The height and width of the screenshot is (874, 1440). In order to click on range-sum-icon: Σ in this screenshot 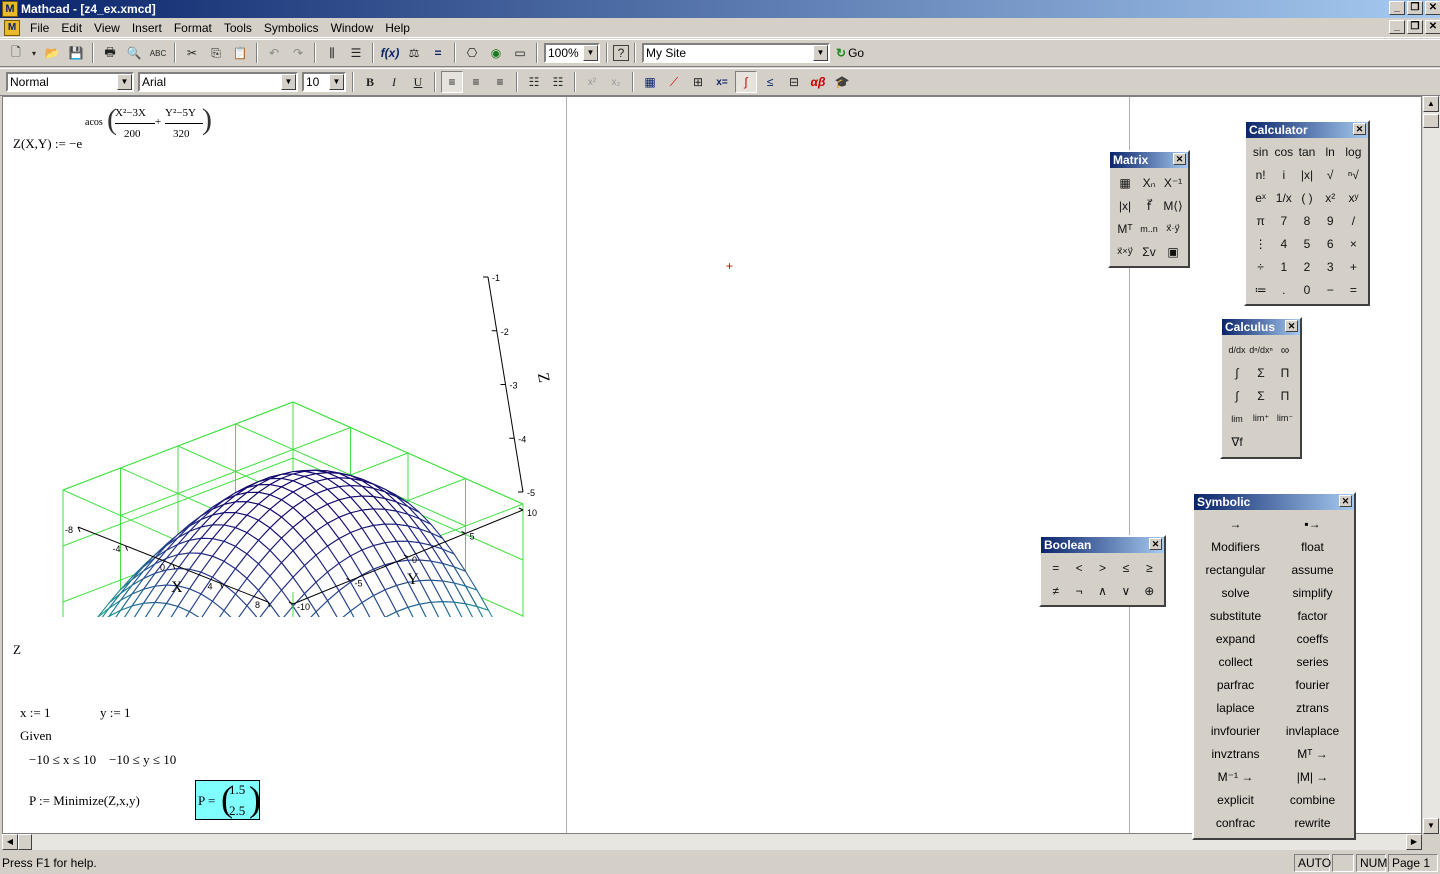, I will do `click(1261, 395)`.